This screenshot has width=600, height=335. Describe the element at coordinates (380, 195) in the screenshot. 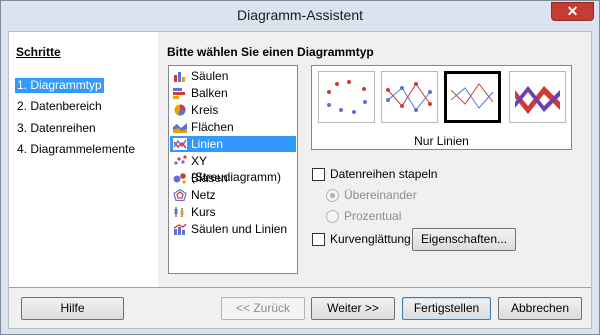

I see `on-top-label: Übereinander` at that location.